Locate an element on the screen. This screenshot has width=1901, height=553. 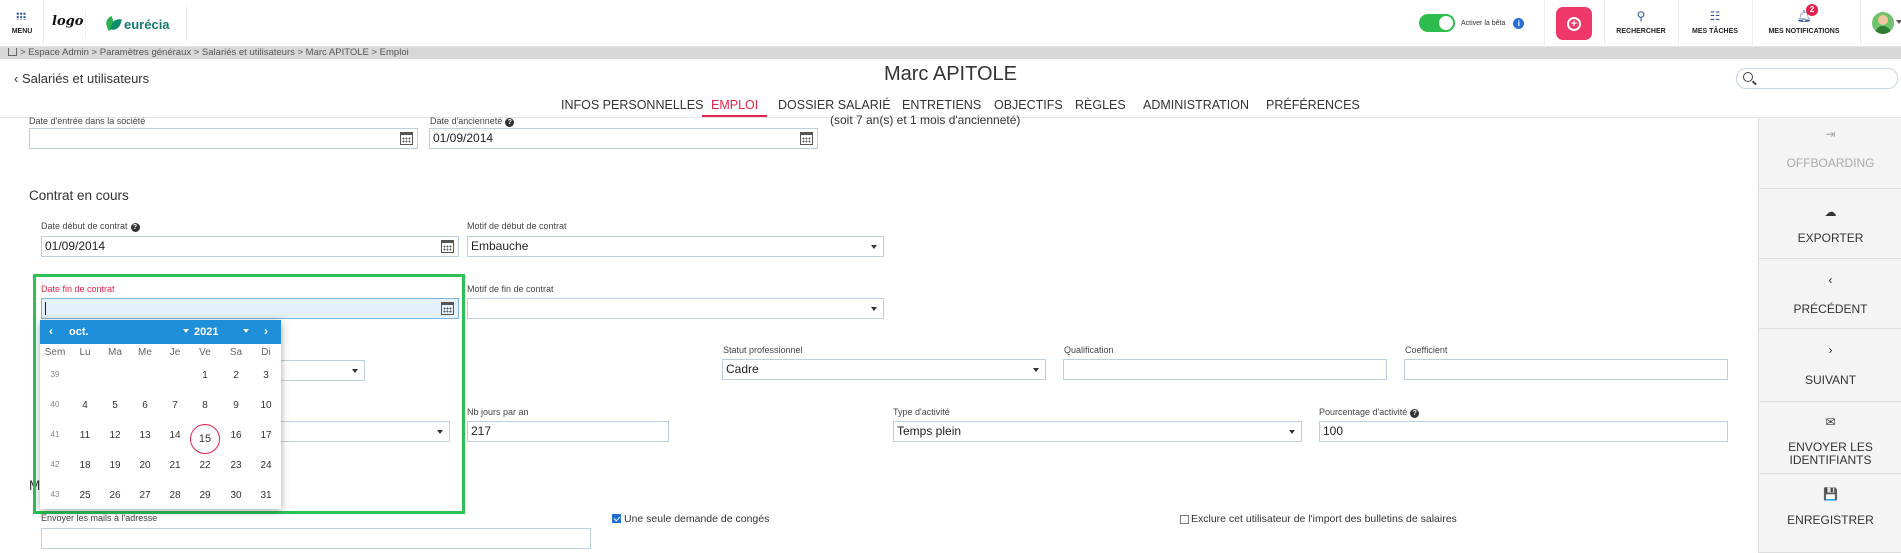
day-cell-today: 15 is located at coordinates (205, 439).